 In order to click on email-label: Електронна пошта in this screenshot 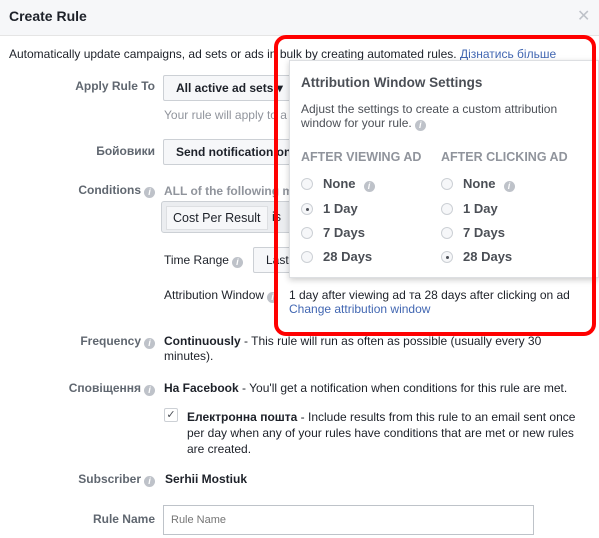, I will do `click(242, 417)`.